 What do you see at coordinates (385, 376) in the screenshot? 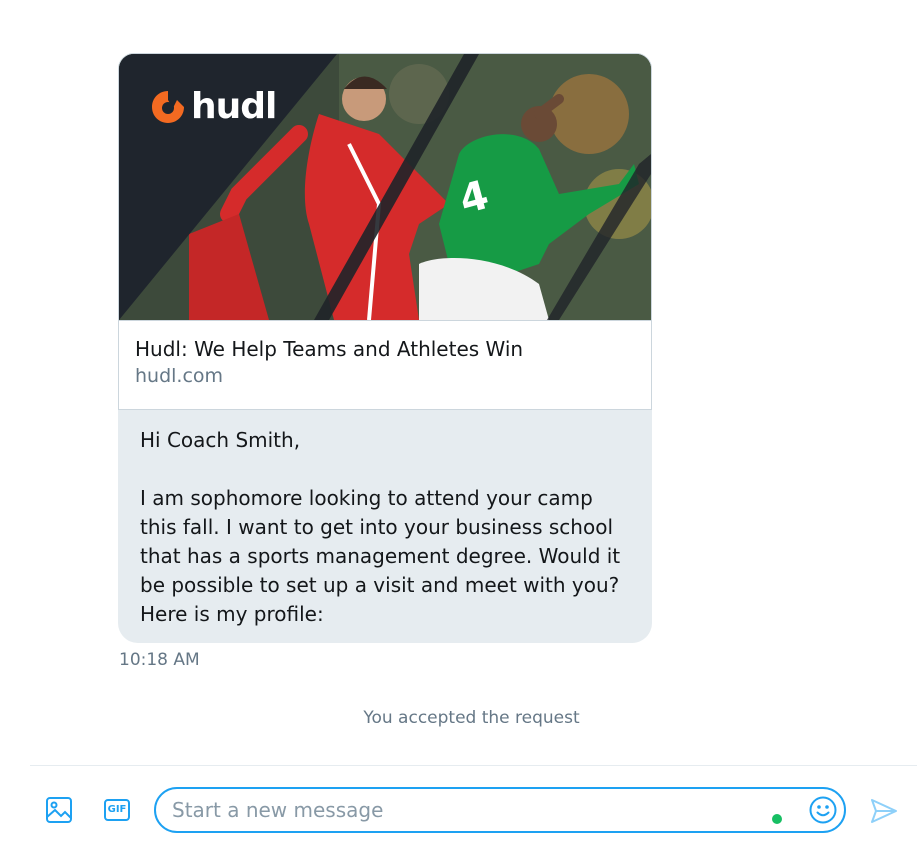
I see `link-preview-domain: hudl.com` at bounding box center [385, 376].